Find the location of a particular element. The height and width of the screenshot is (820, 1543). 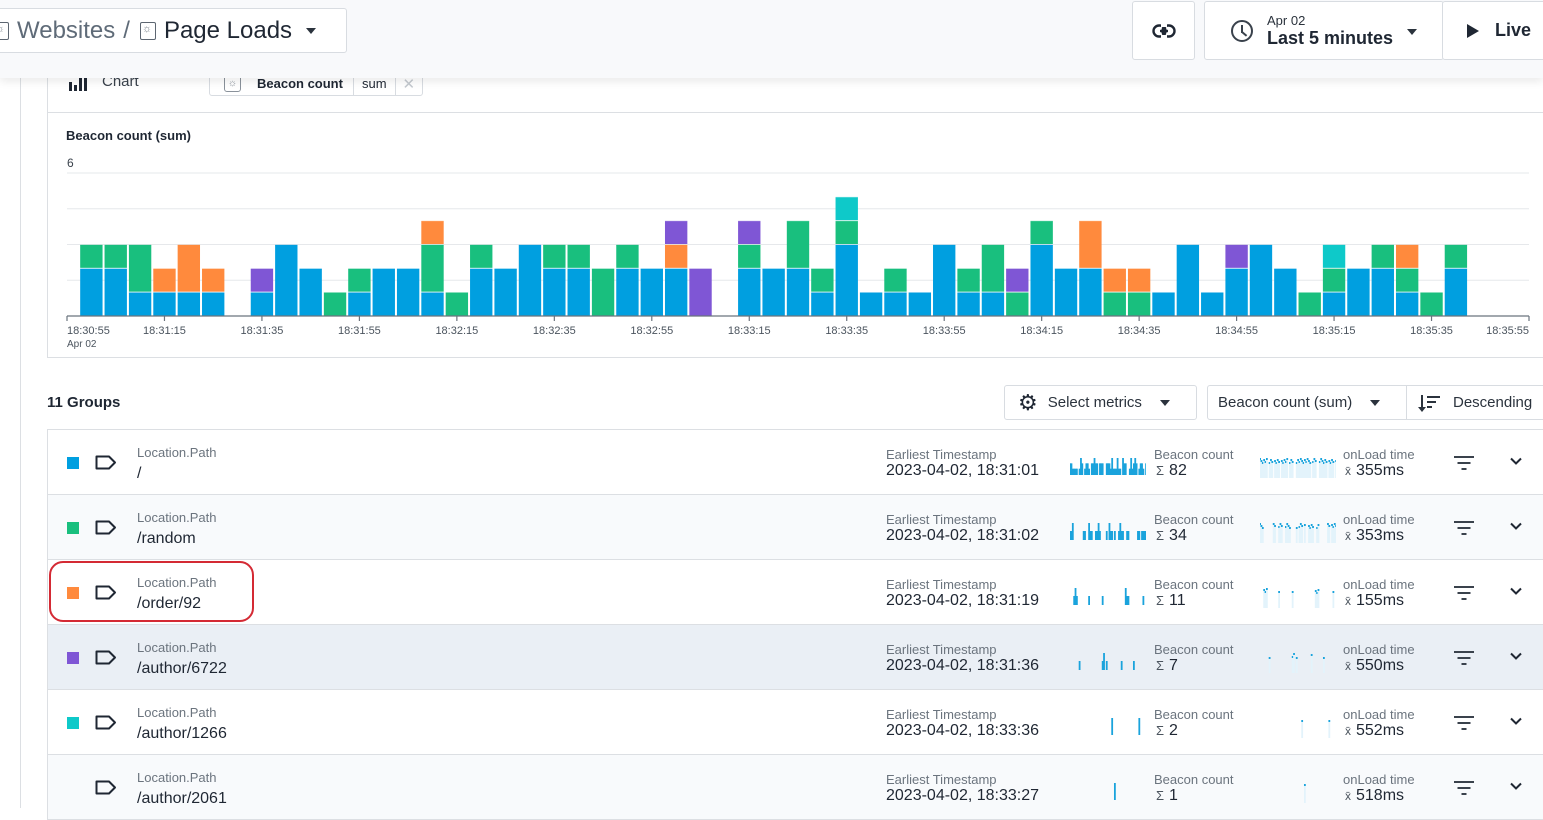

copy-link-button is located at coordinates (1163, 30).